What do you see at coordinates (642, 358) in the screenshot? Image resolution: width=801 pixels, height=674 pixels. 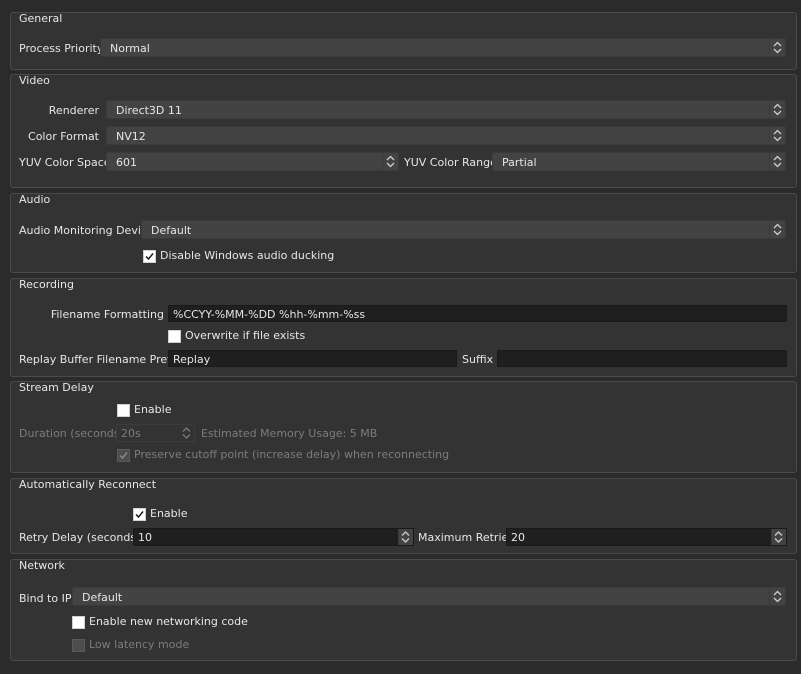 I see `suffix-input` at bounding box center [642, 358].